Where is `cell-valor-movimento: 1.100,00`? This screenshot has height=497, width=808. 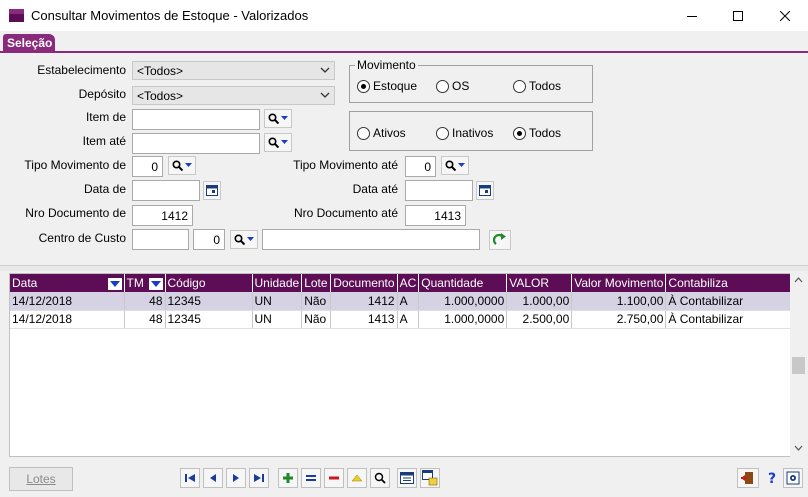
cell-valor-movimento: 1.100,00 is located at coordinates (619, 301).